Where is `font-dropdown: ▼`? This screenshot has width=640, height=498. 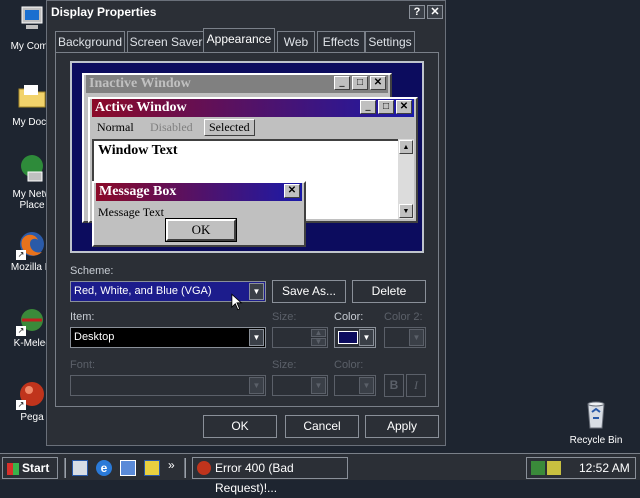 font-dropdown: ▼ is located at coordinates (168, 385).